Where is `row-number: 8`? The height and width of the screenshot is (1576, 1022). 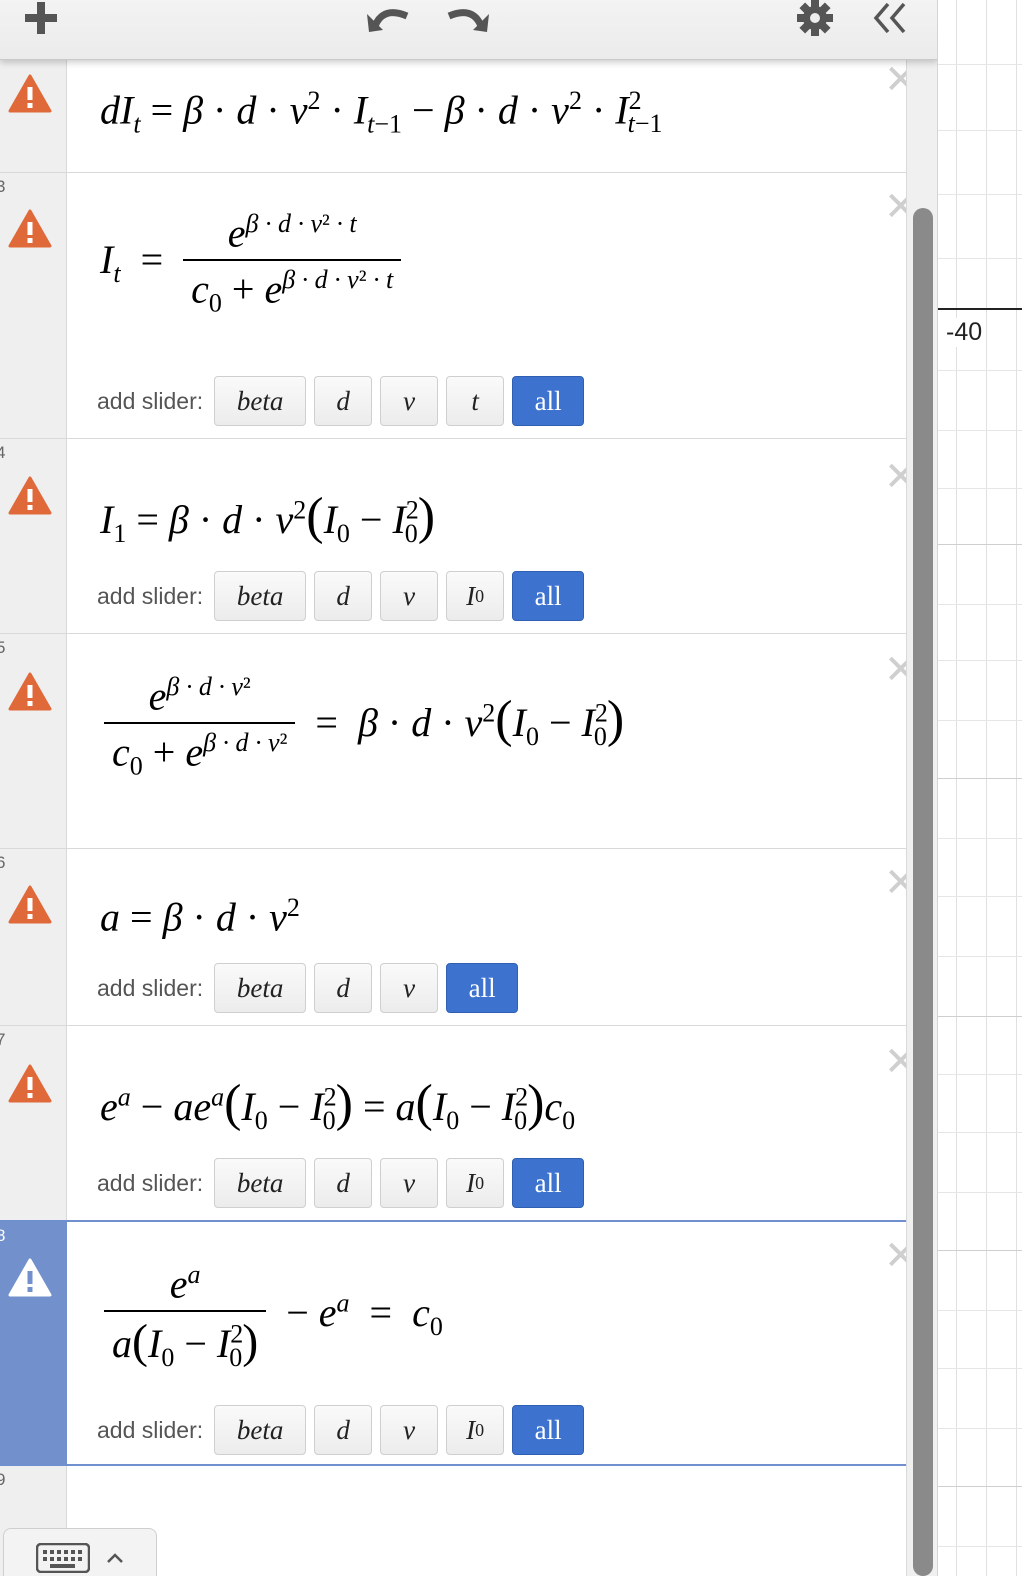
row-number: 8 is located at coordinates (2, 1236).